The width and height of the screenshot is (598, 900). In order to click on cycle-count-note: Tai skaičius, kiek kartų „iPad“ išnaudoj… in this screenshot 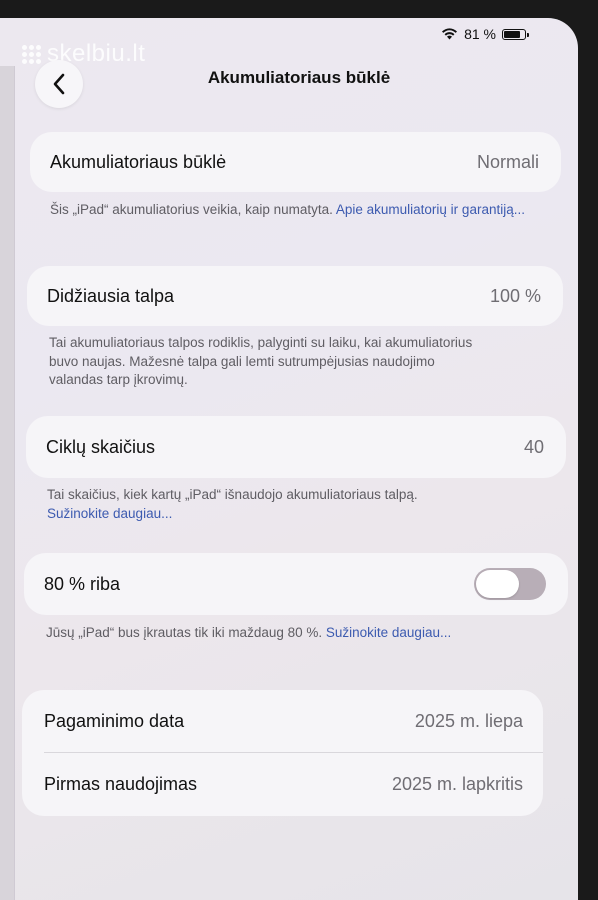, I will do `click(302, 504)`.